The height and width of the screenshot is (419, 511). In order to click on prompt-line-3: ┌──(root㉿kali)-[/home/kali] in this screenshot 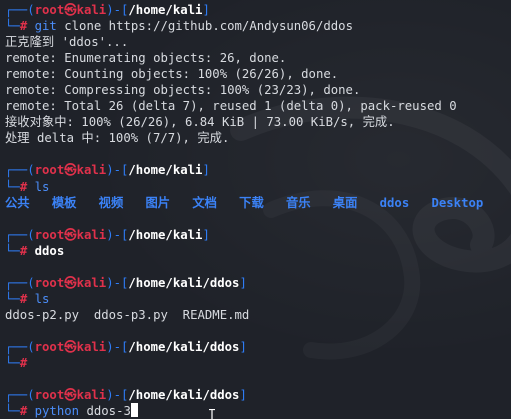, I will do `click(258, 235)`.